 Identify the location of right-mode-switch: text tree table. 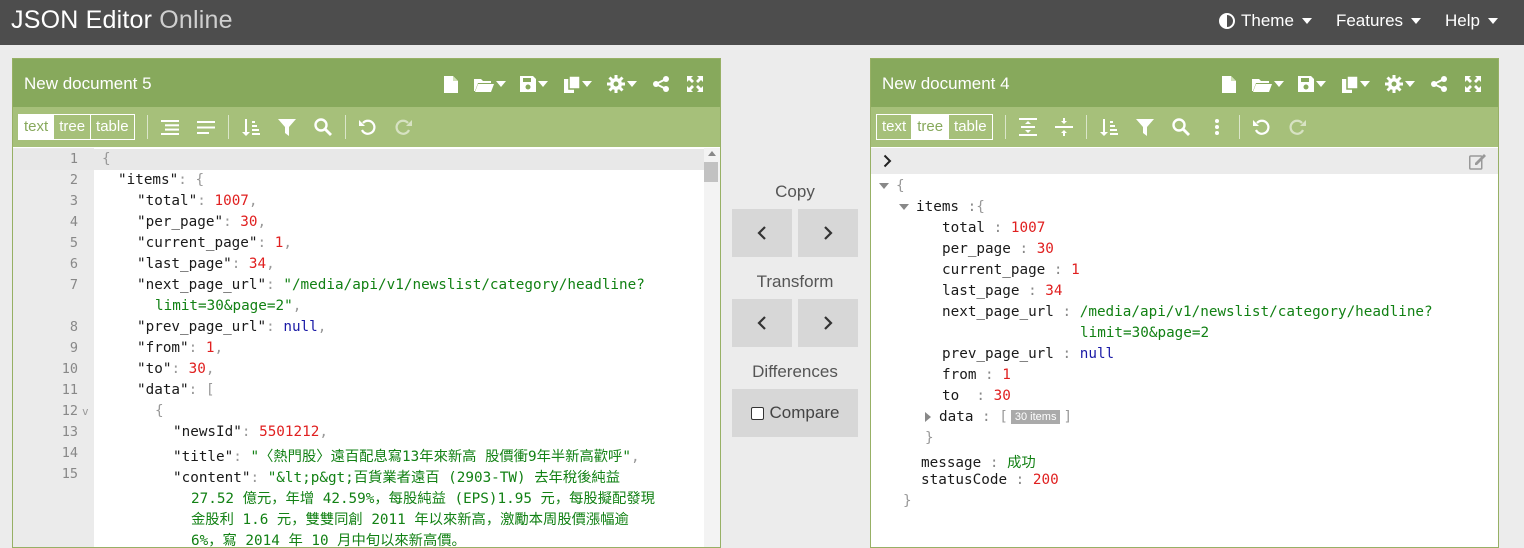
(934, 127).